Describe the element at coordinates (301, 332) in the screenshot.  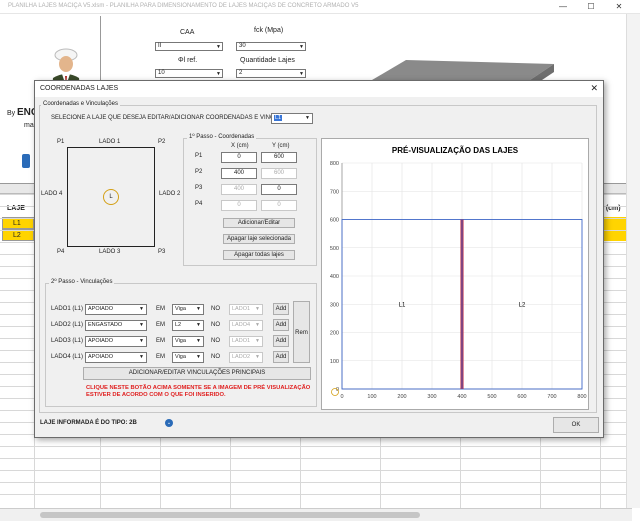
I see `rem-button: Rem` at that location.